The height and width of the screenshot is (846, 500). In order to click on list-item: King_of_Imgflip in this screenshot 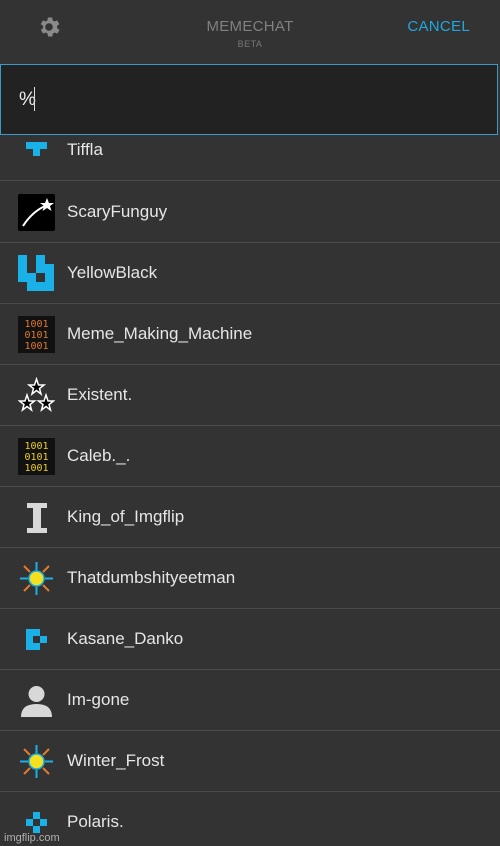, I will do `click(250, 517)`.